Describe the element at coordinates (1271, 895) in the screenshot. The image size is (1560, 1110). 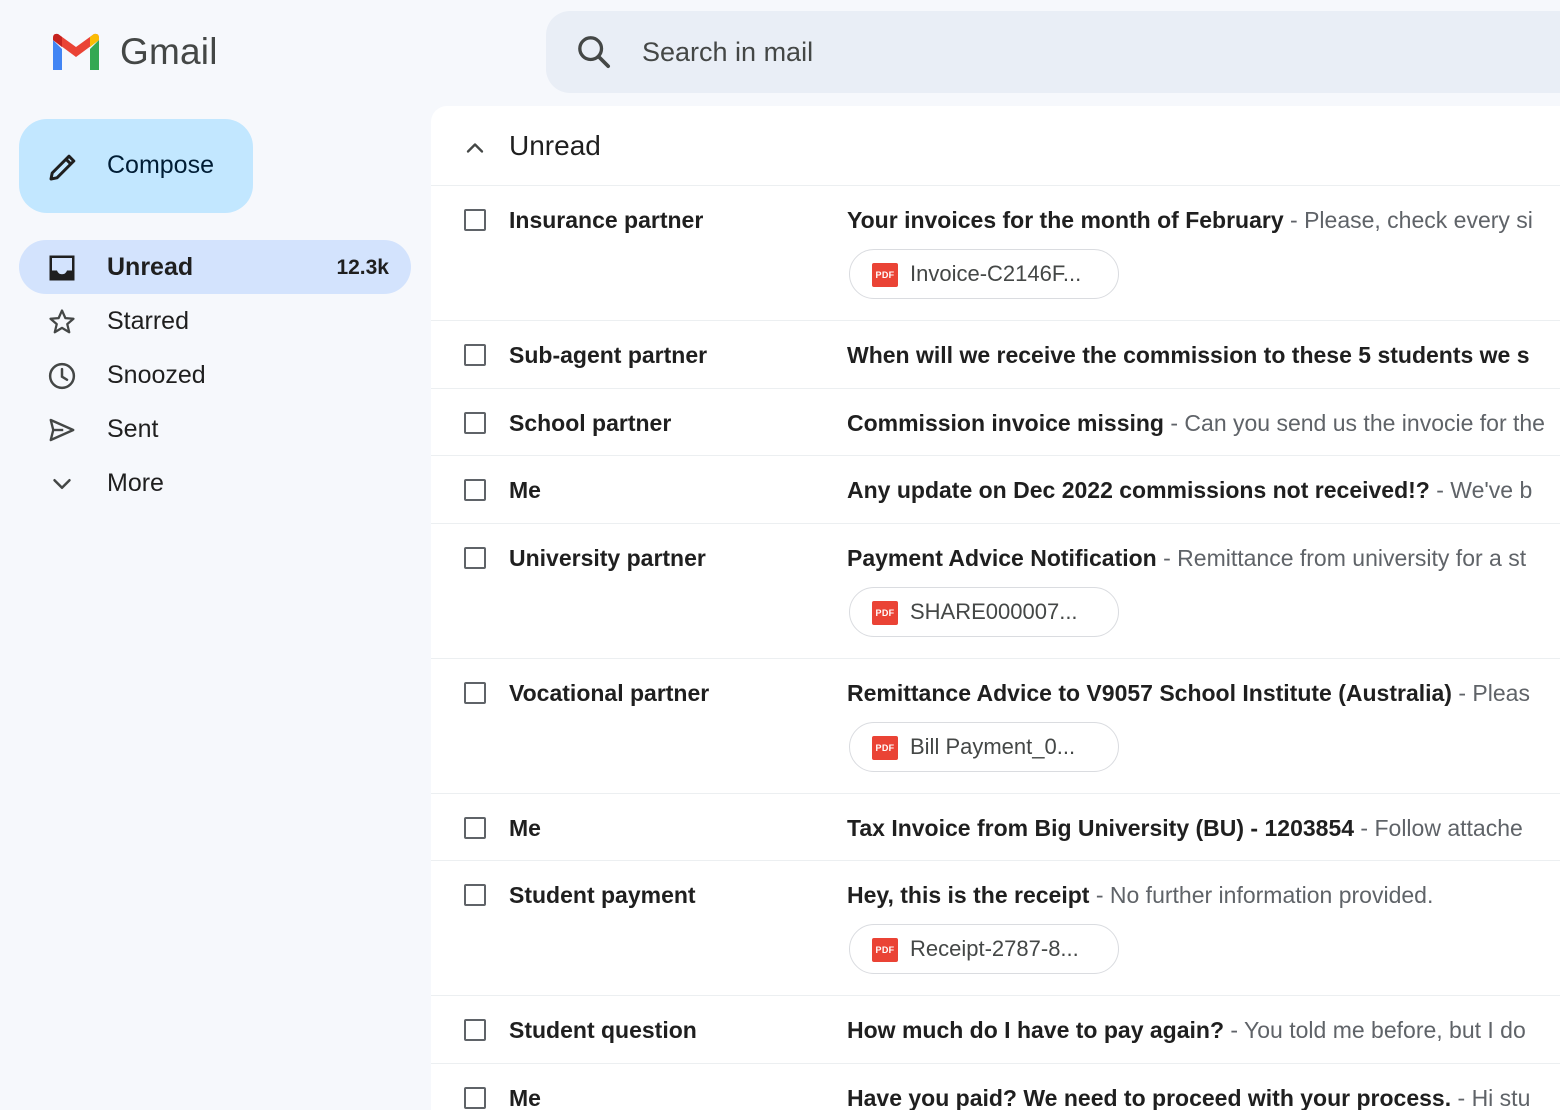
I see `email-snippet: No further information provided.` at that location.